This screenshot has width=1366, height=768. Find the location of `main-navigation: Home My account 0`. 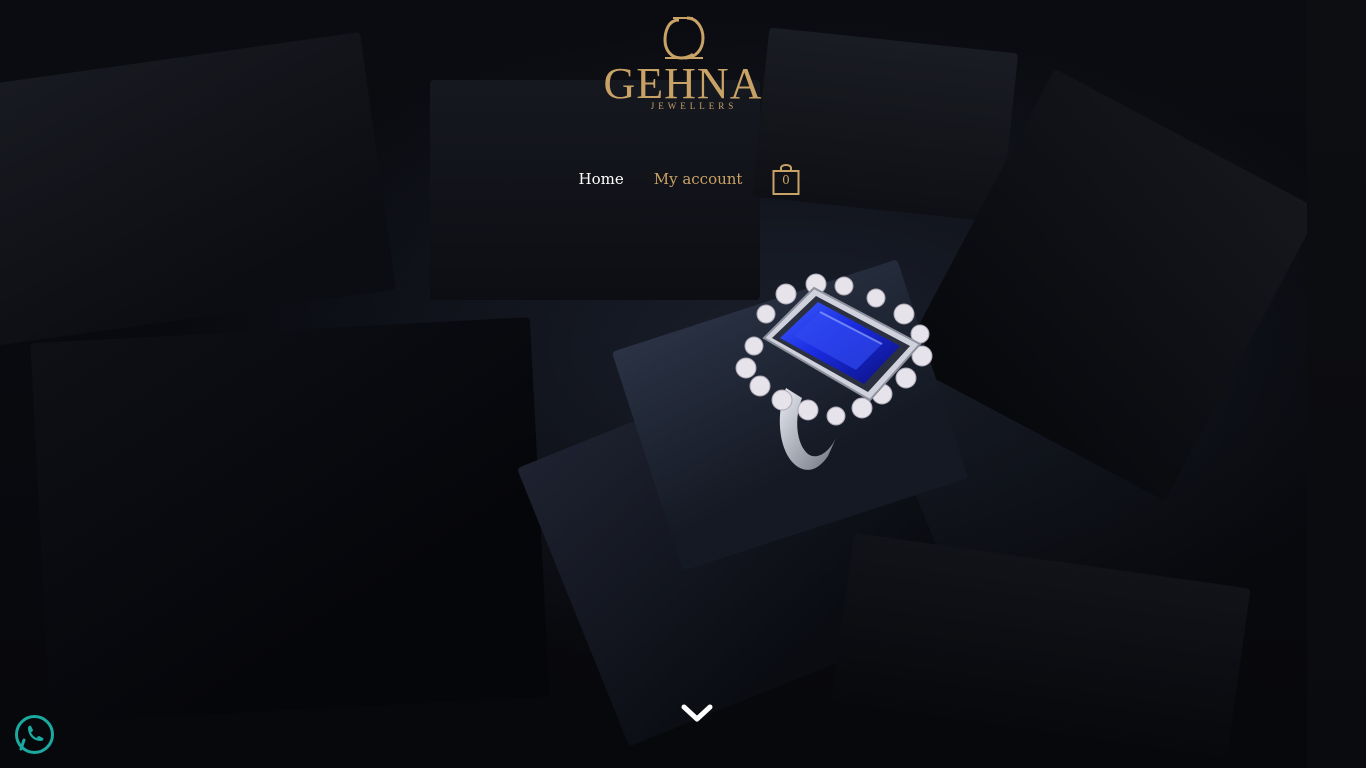

main-navigation: Home My account 0 is located at coordinates (683, 179).